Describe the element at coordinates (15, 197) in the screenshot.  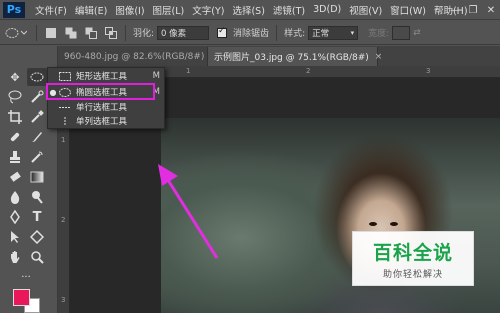
I see `blur-tool-icon` at that location.